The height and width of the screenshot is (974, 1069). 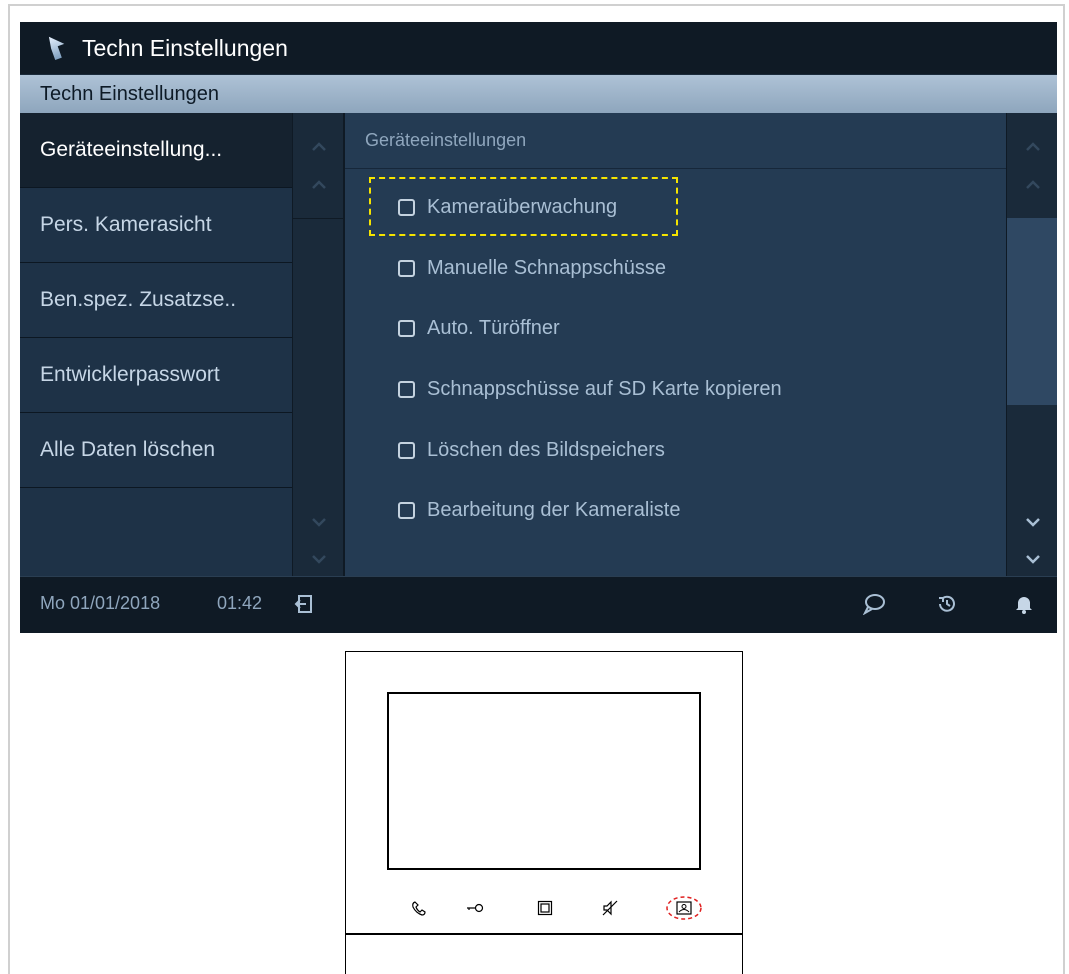 What do you see at coordinates (185, 47) in the screenshot?
I see `page-title: Techn Einstellungen` at bounding box center [185, 47].